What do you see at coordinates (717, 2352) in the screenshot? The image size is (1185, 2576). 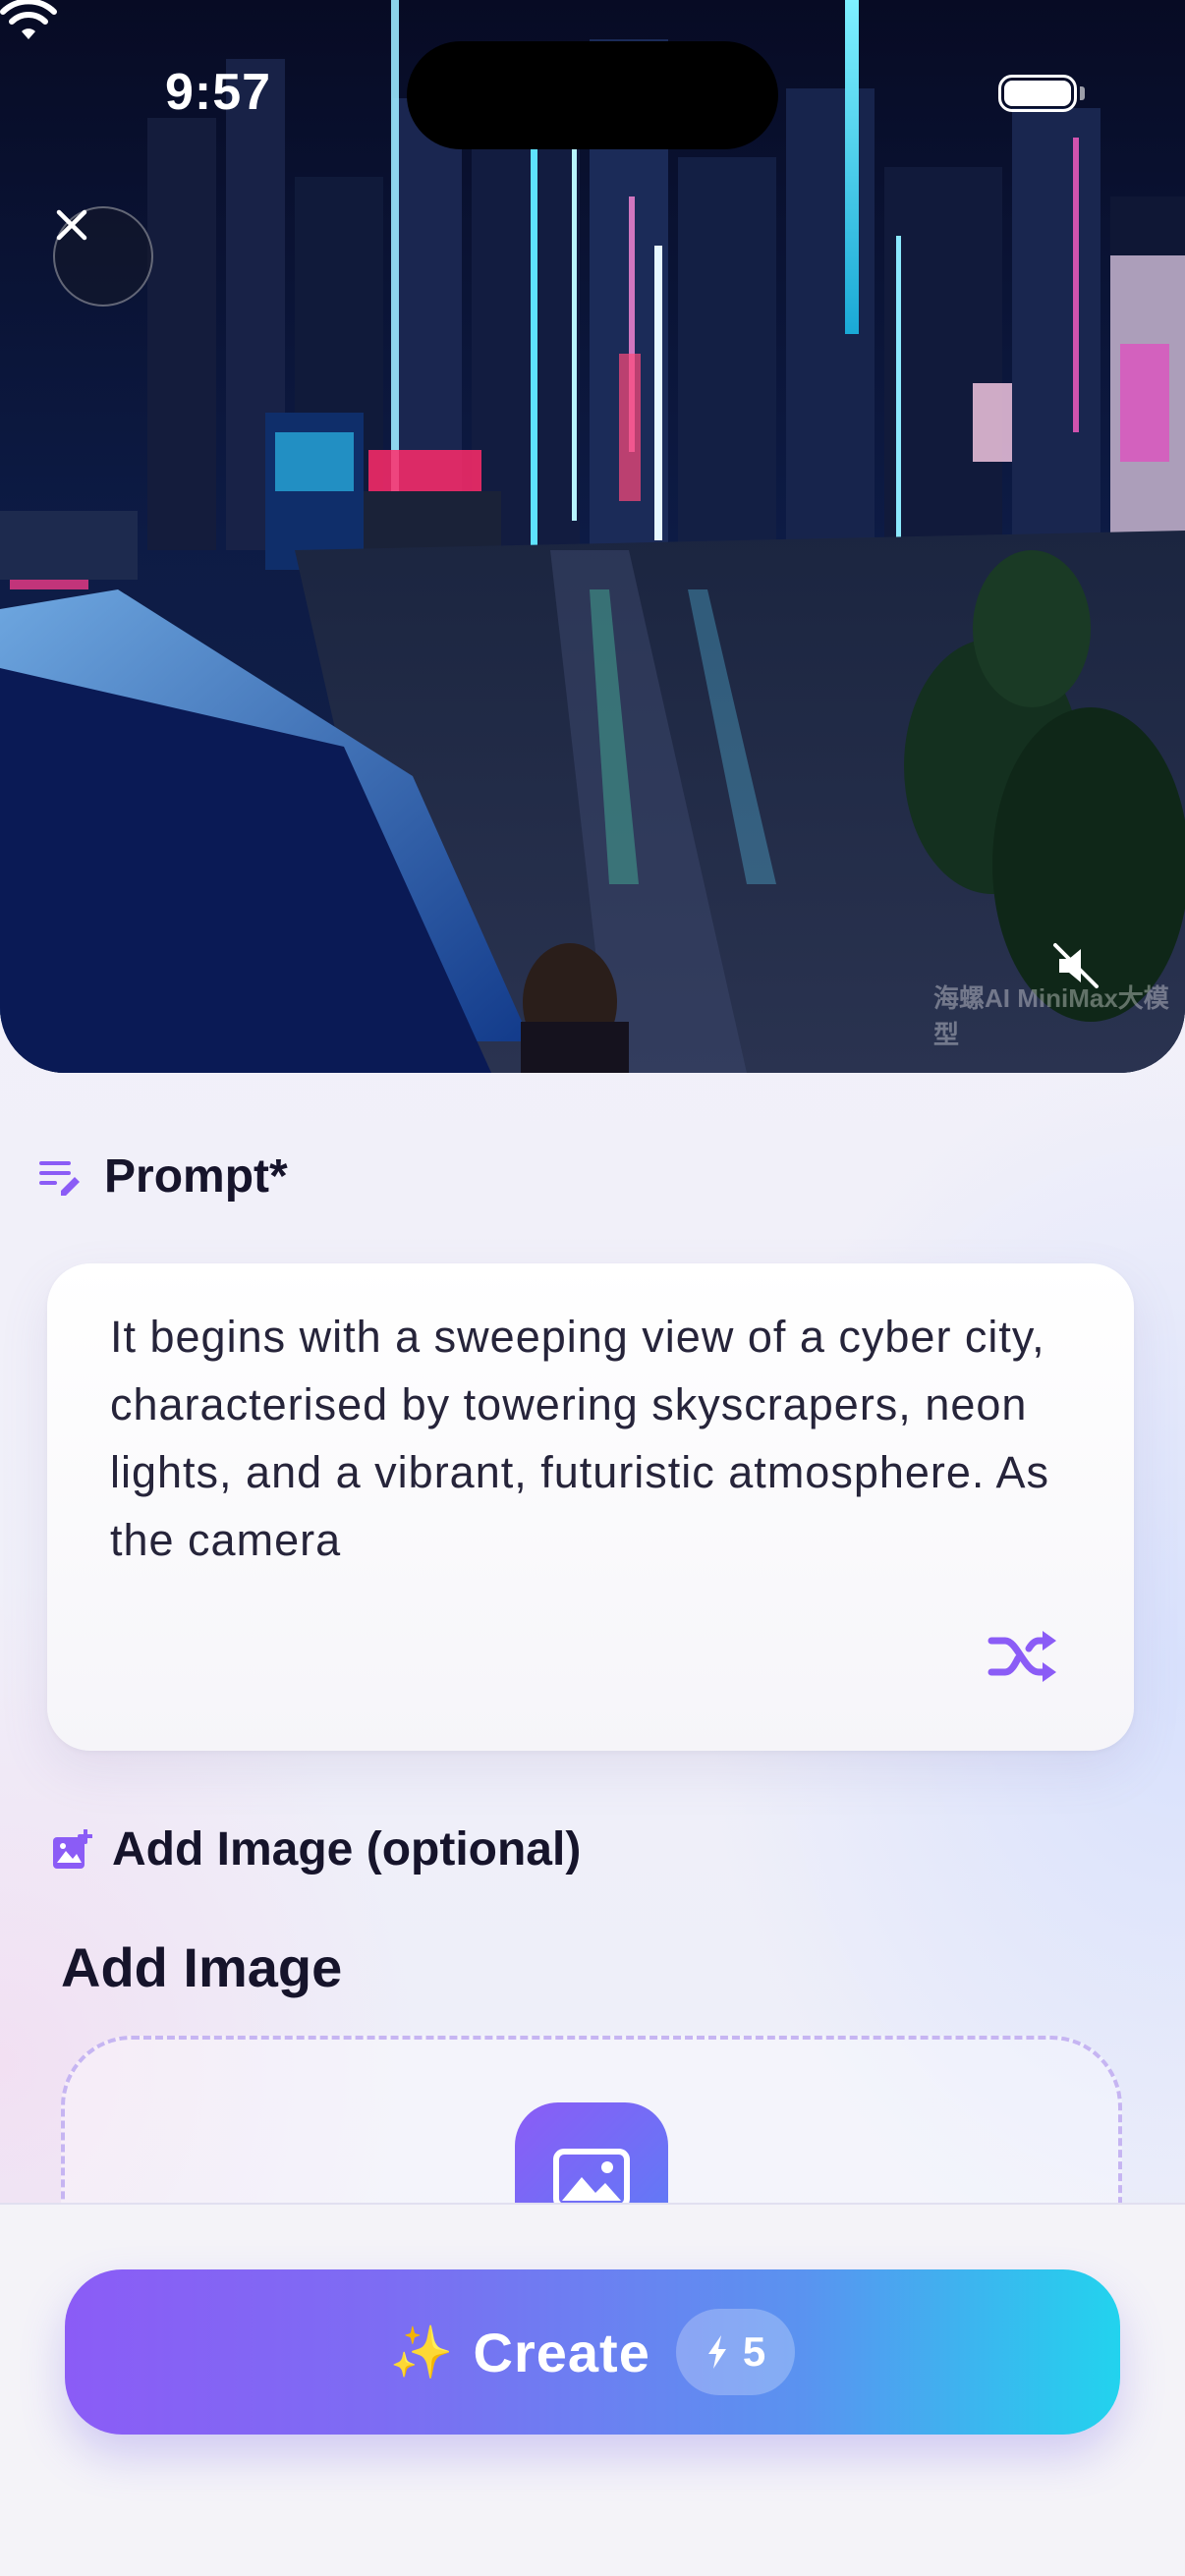 I see `lightning-icon` at bounding box center [717, 2352].